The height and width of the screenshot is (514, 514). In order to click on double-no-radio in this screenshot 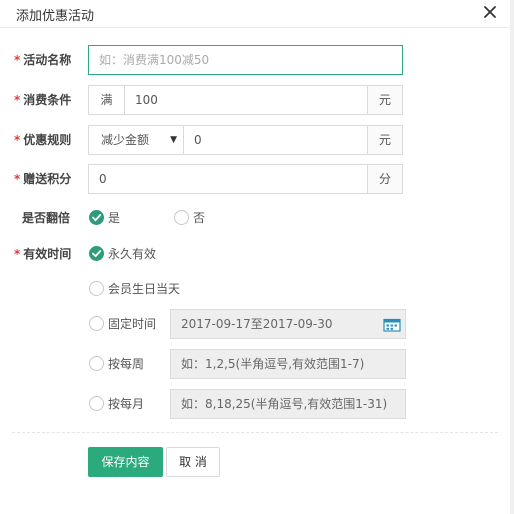, I will do `click(181, 217)`.